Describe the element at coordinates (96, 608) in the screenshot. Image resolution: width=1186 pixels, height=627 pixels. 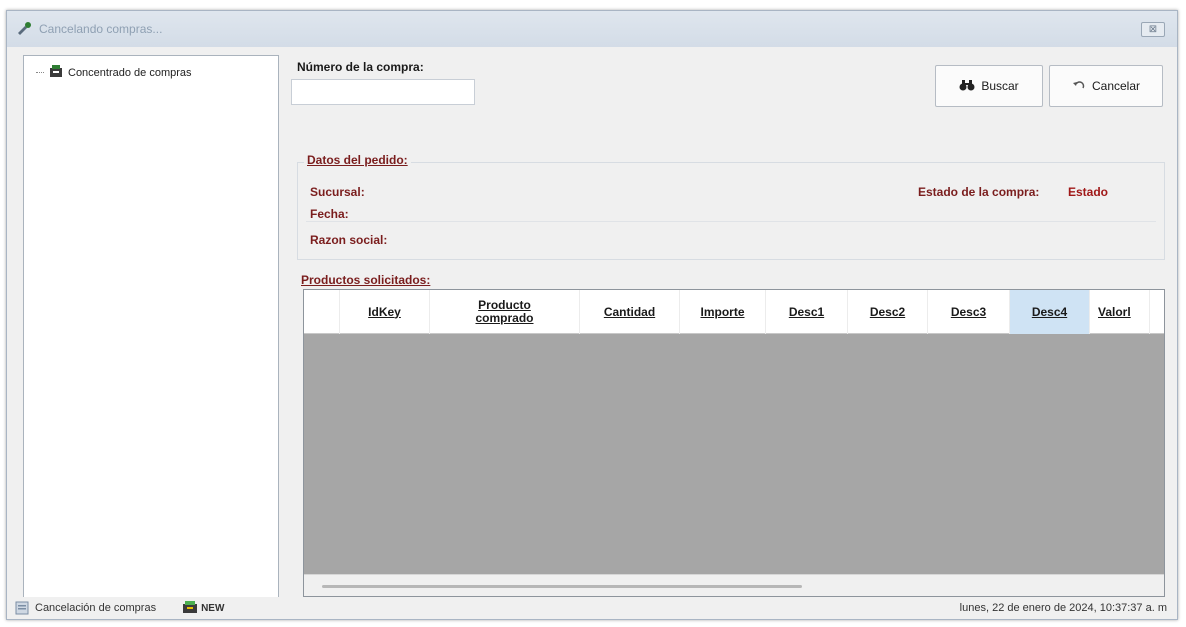
I see `status-text: Cancelación de compras` at that location.